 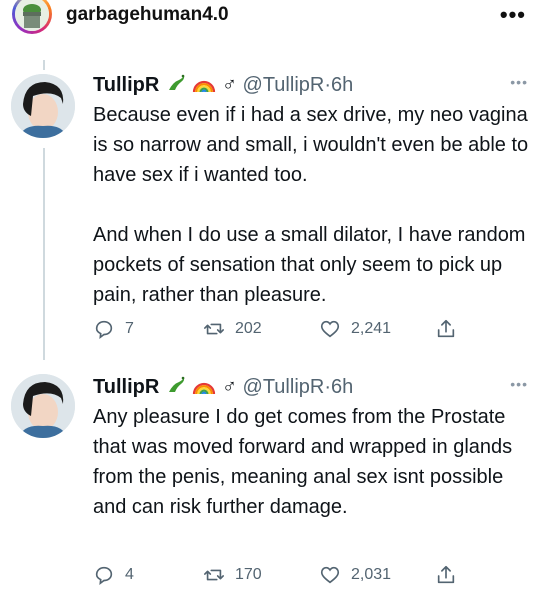 I want to click on reply-count: 4, so click(x=129, y=574).